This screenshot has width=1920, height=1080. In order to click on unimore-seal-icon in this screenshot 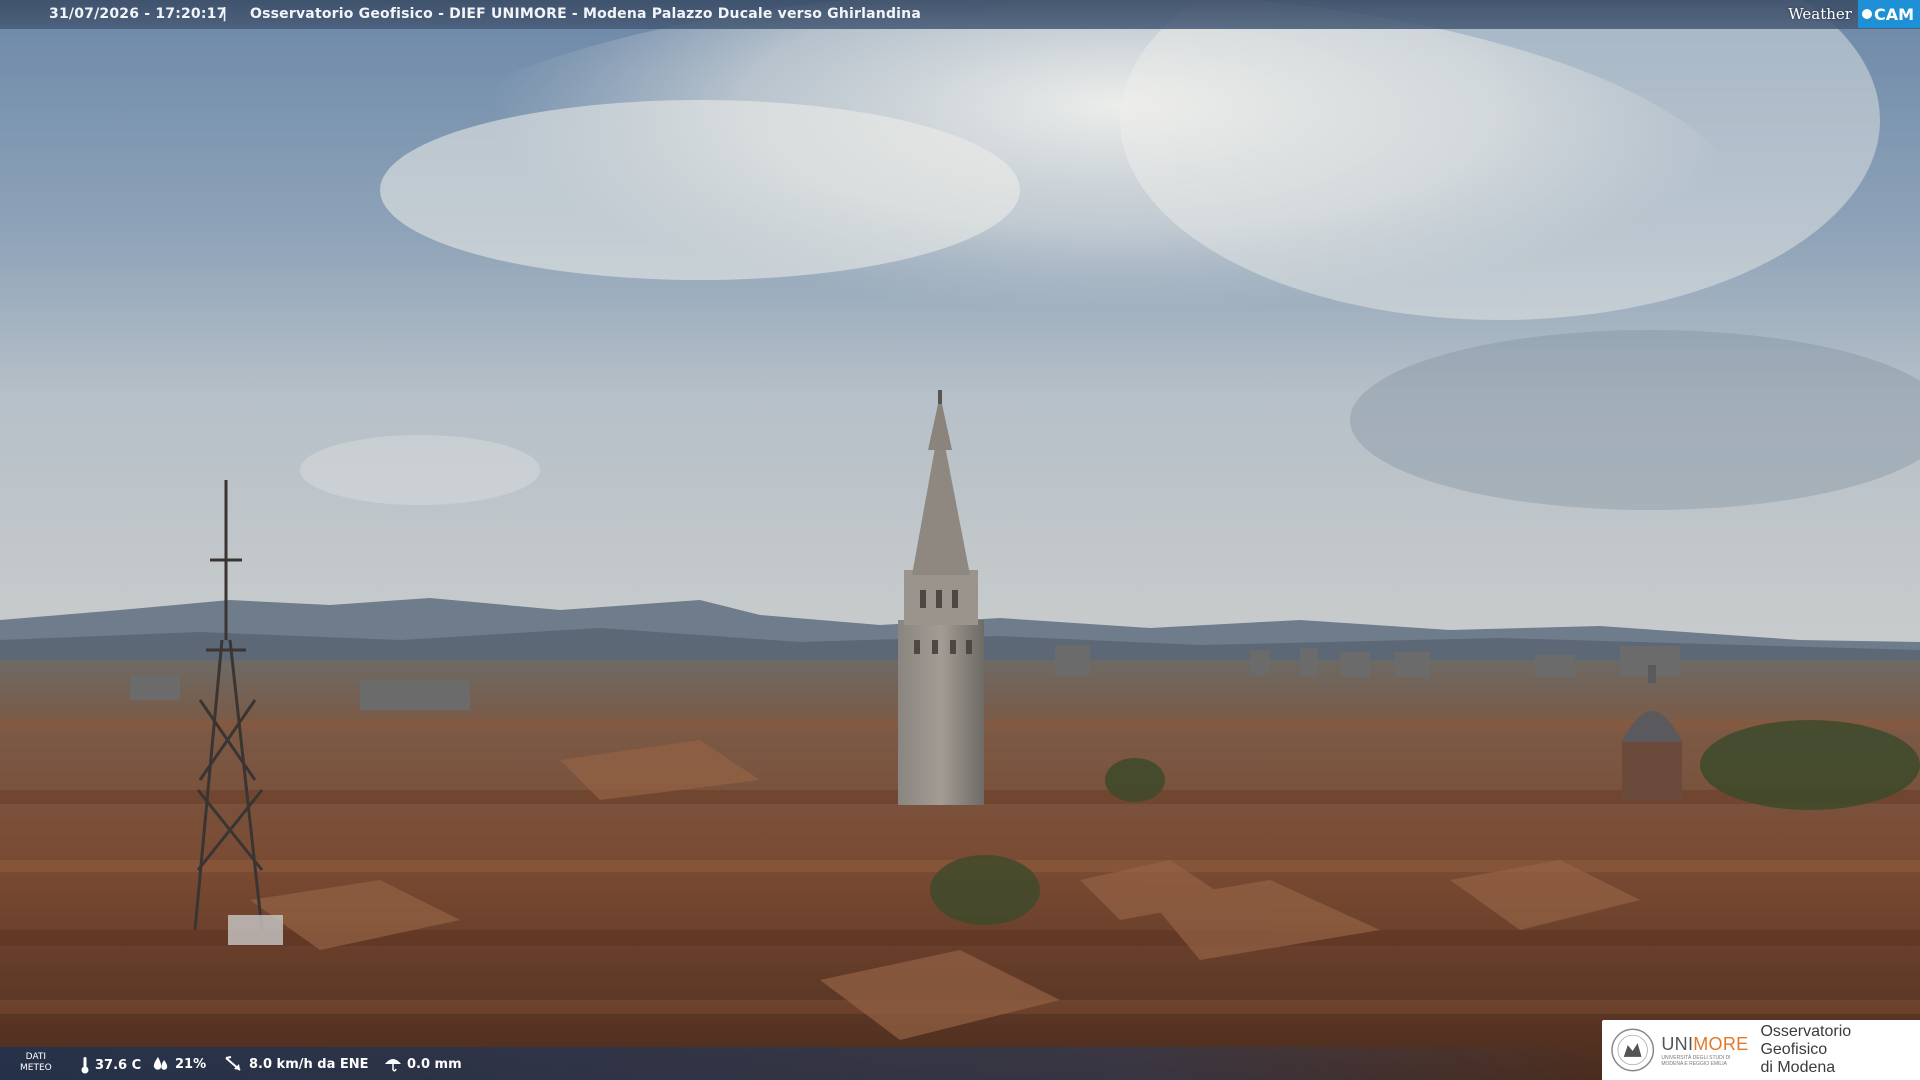, I will do `click(1633, 1050)`.